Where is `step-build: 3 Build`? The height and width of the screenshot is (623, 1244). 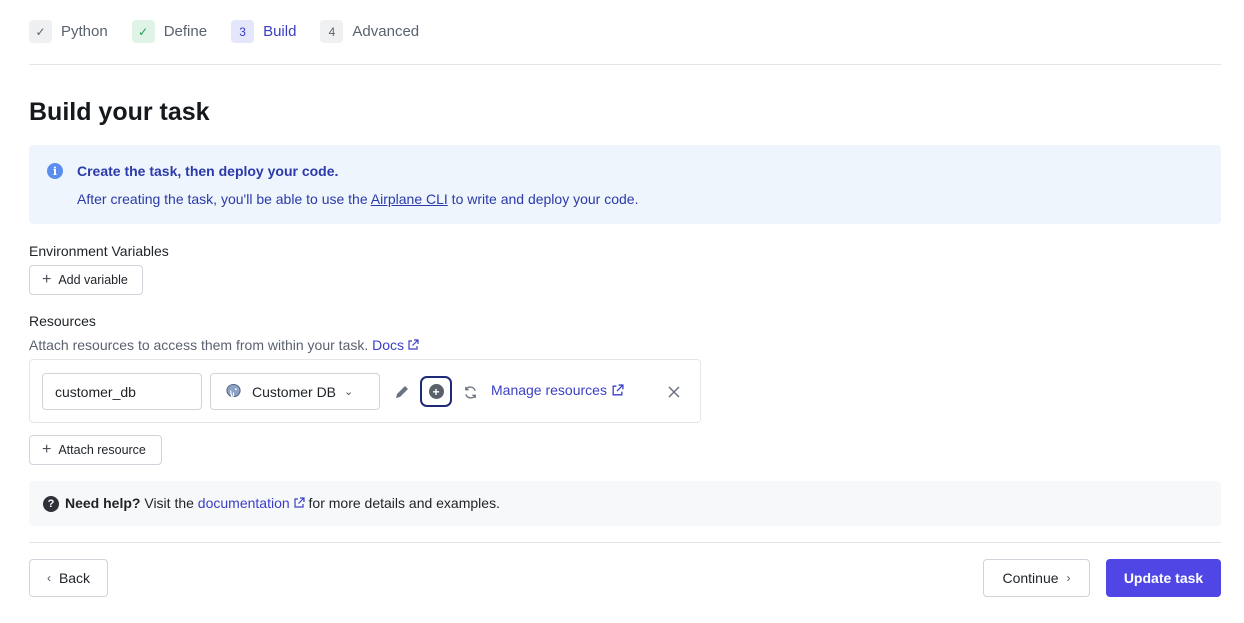 step-build: 3 Build is located at coordinates (263, 31).